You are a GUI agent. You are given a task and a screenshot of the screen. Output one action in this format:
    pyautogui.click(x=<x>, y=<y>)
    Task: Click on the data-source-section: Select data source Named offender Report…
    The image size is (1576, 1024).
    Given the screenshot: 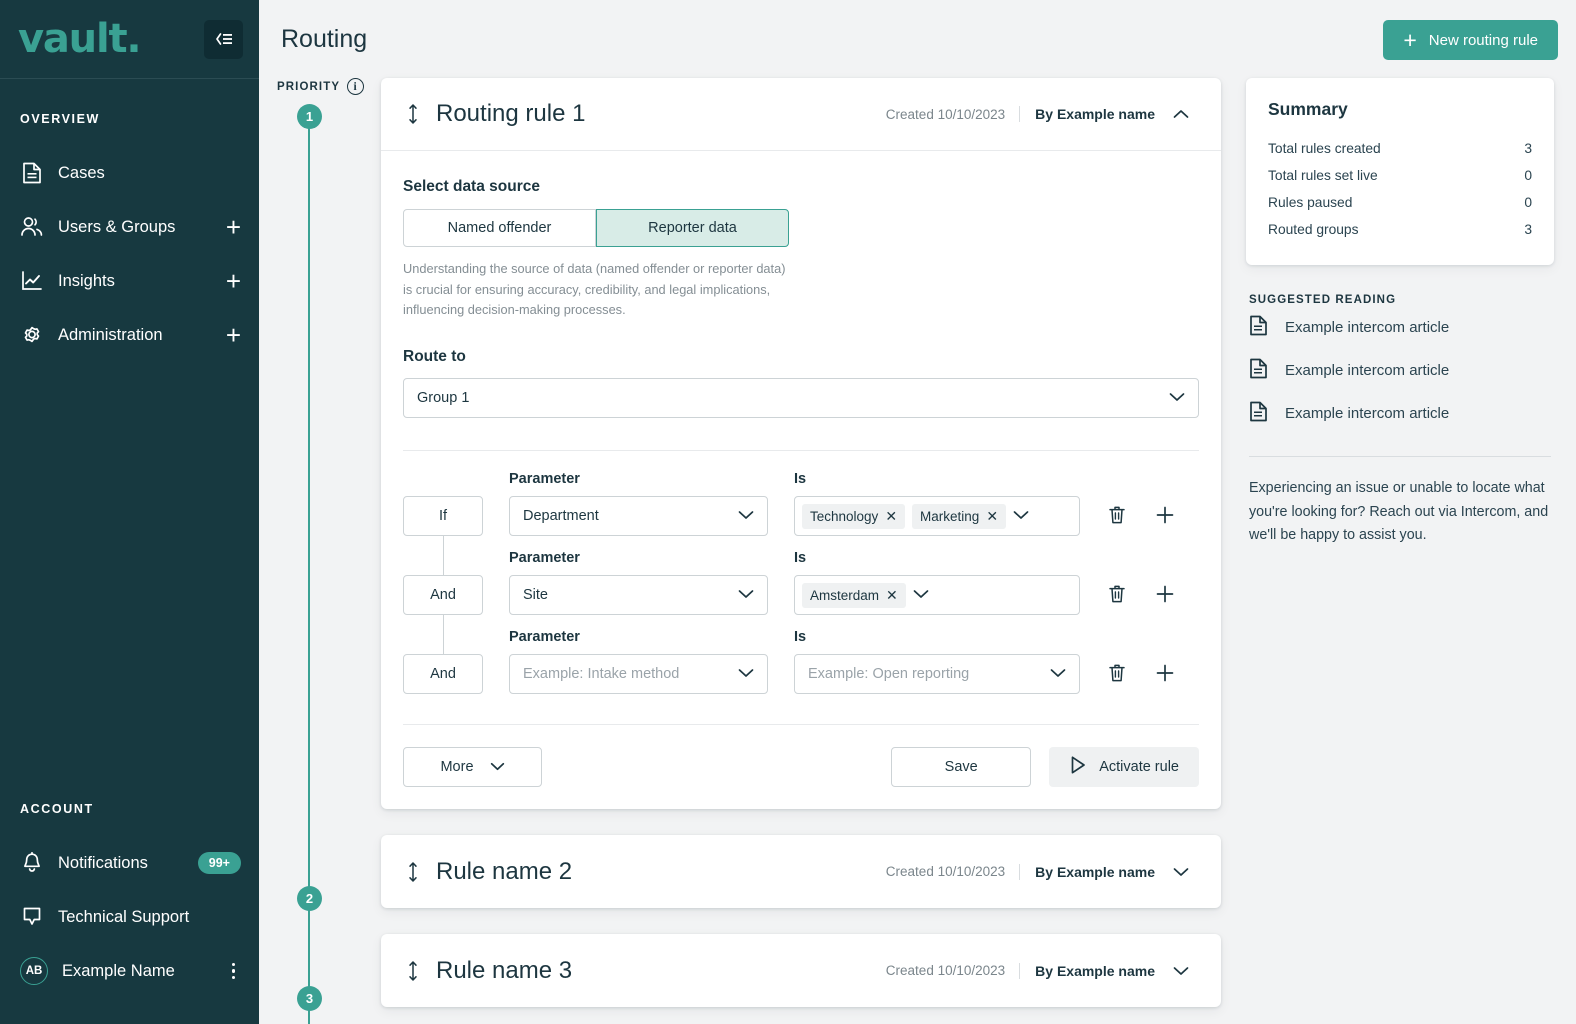 What is the action you would take?
    pyautogui.click(x=801, y=249)
    